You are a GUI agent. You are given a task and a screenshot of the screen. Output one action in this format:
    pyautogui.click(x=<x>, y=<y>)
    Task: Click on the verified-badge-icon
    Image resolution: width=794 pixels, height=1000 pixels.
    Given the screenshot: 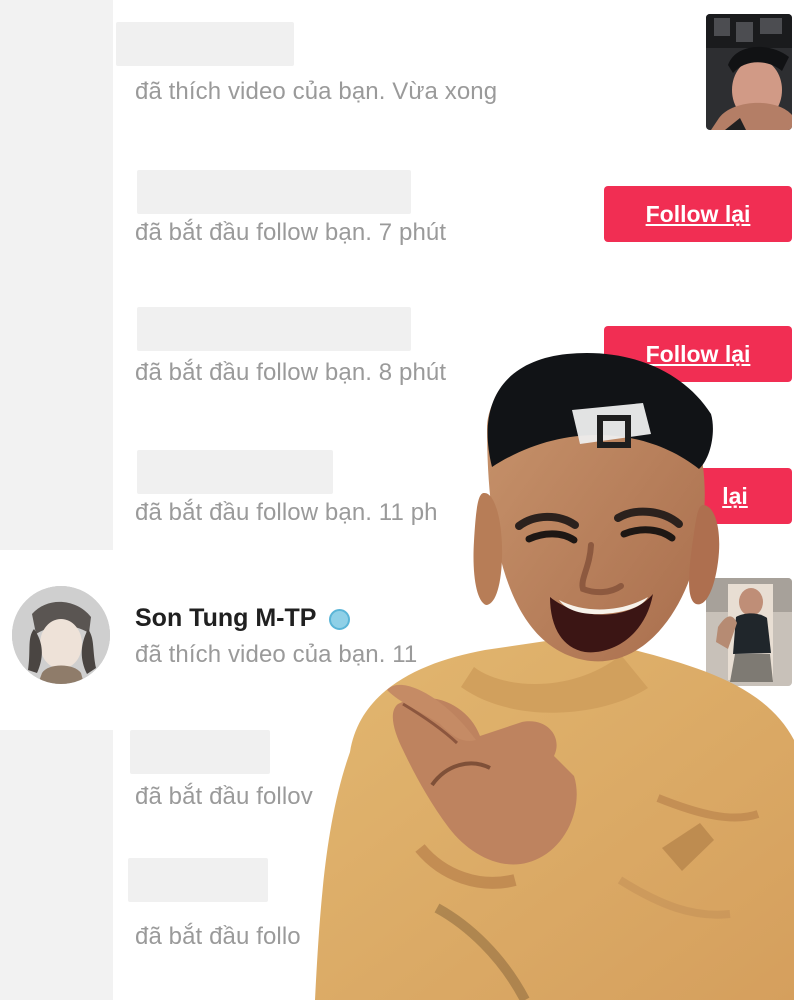 What is the action you would take?
    pyautogui.click(x=339, y=619)
    